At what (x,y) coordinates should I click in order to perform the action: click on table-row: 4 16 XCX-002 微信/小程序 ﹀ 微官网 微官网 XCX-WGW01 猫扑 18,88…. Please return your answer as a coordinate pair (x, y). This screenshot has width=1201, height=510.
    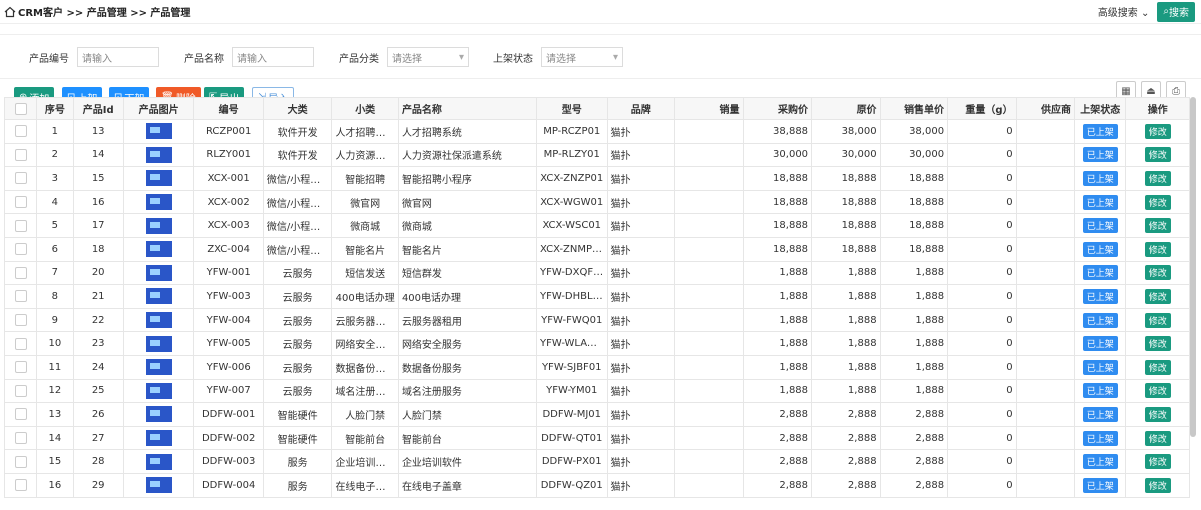
    Looking at the image, I should click on (597, 202).